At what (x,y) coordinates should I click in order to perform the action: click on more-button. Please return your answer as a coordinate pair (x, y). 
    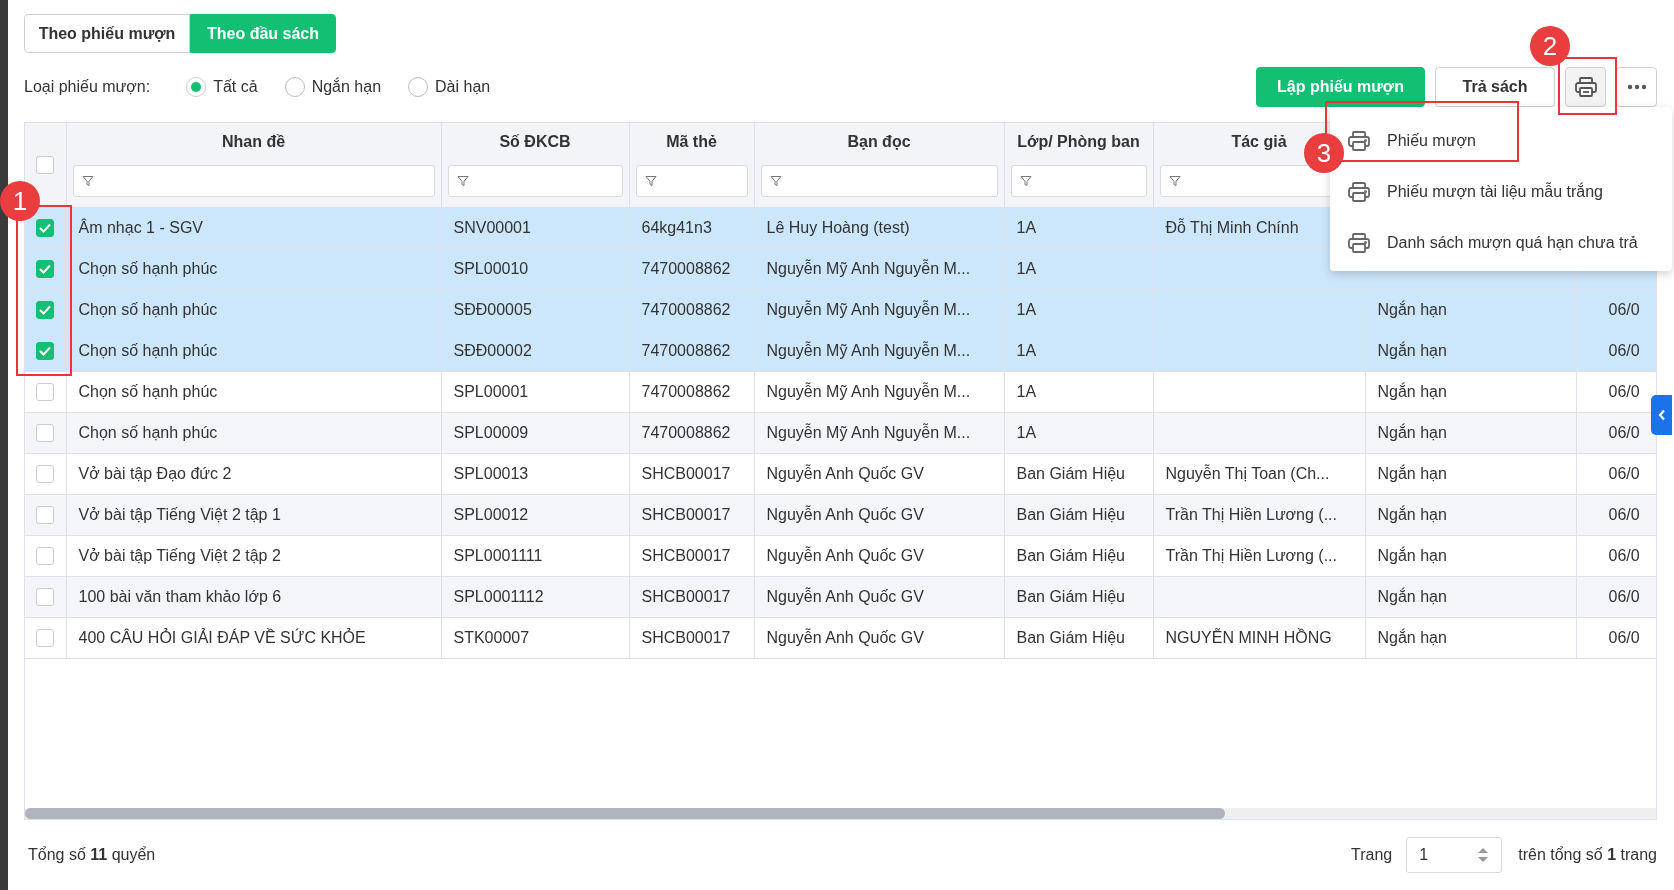
    Looking at the image, I should click on (1636, 87).